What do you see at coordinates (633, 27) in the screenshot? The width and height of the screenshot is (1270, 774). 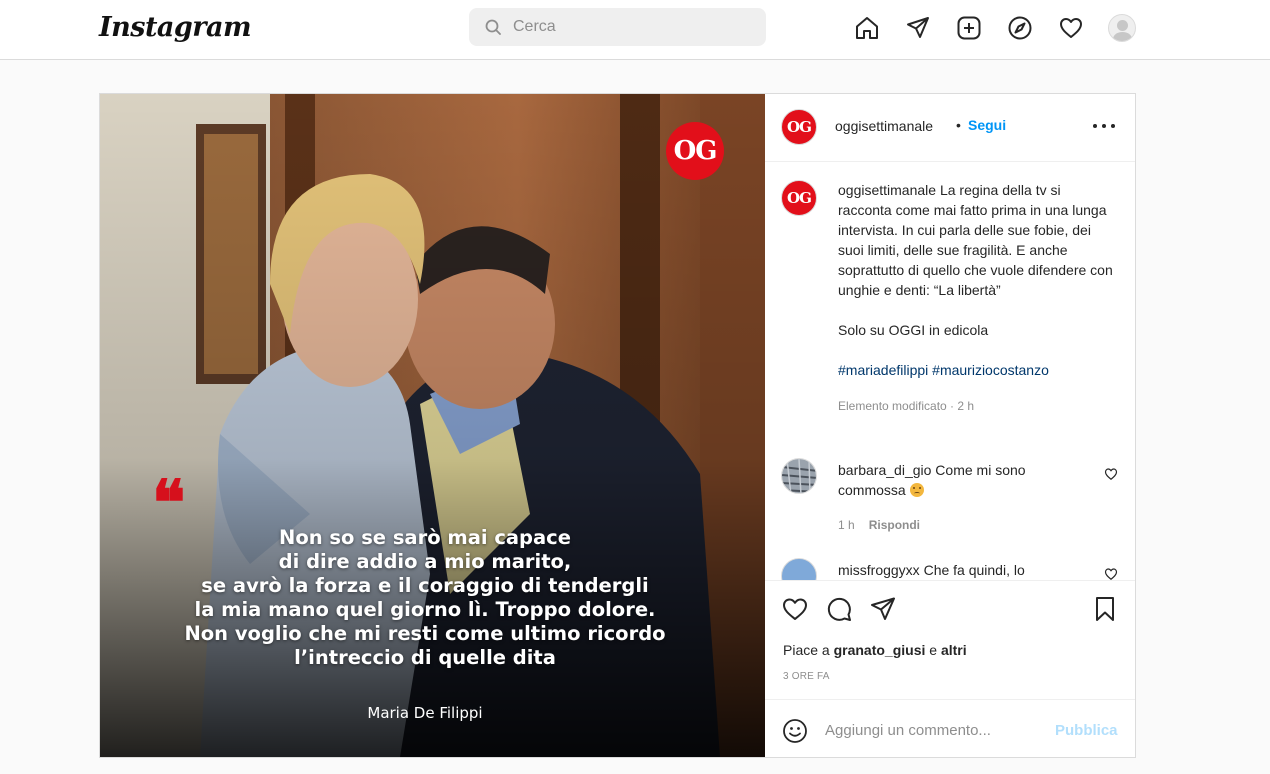 I see `search-input` at bounding box center [633, 27].